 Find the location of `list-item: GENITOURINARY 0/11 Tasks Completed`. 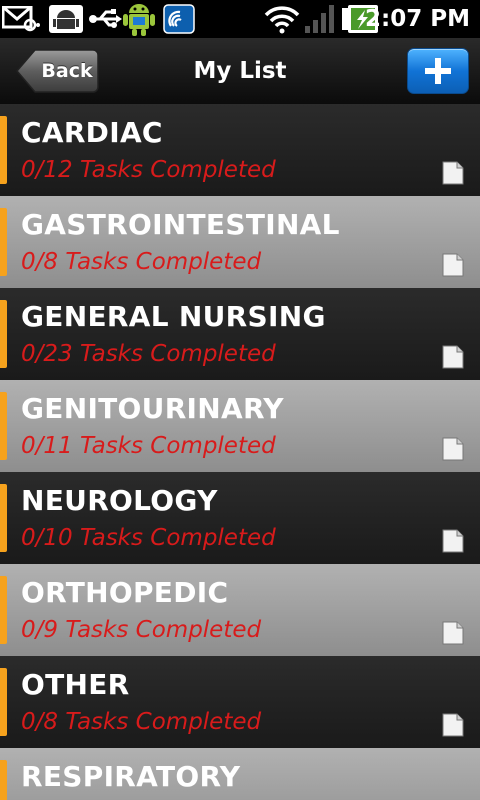

list-item: GENITOURINARY 0/11 Tasks Completed is located at coordinates (240, 426).